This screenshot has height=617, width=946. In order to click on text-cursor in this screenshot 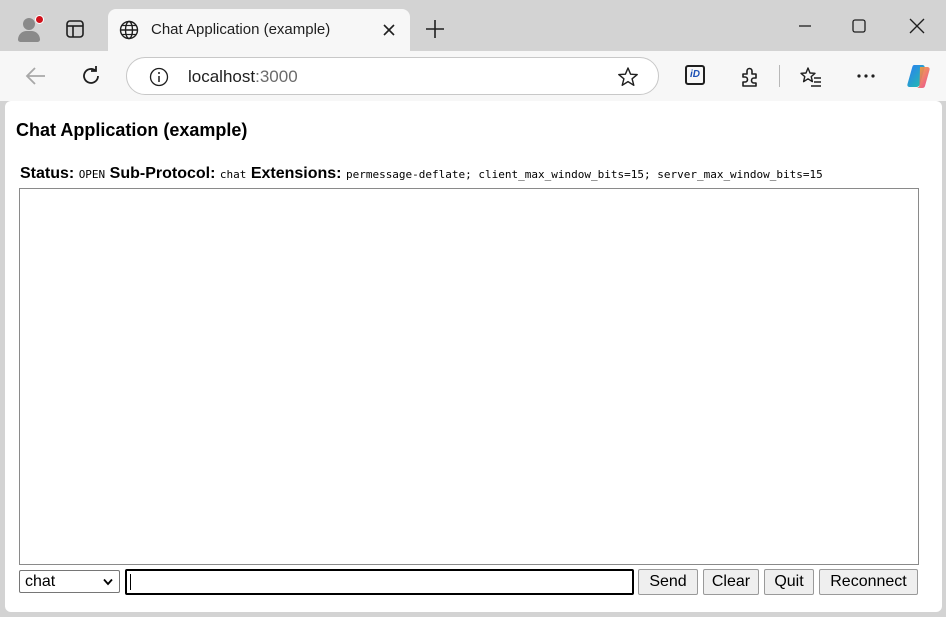, I will do `click(130, 582)`.